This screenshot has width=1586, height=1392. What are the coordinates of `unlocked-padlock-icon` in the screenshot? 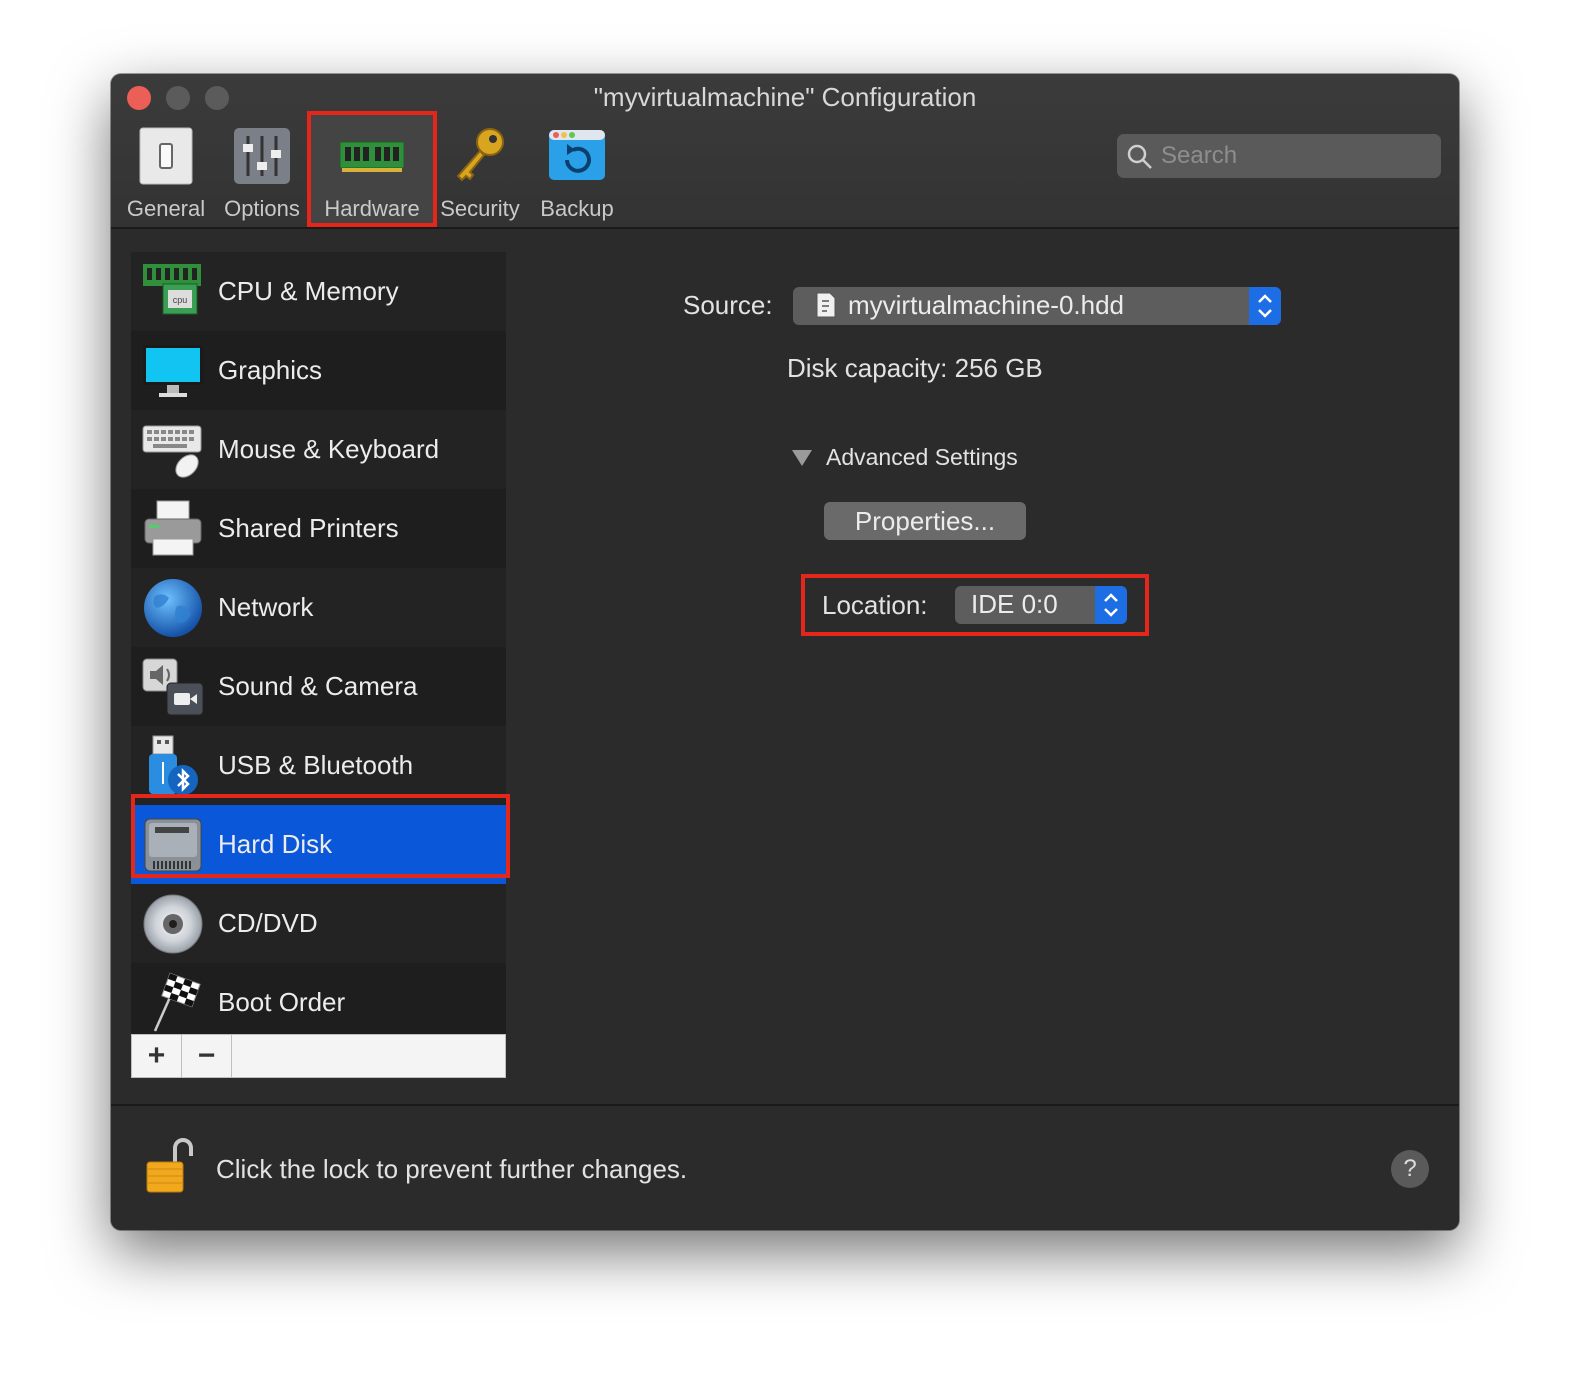 It's located at (169, 1166).